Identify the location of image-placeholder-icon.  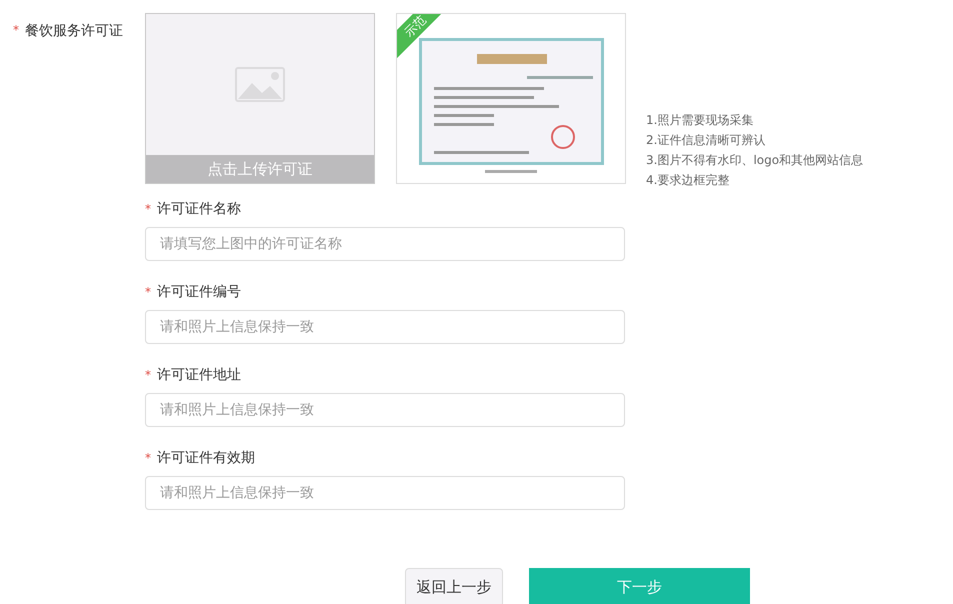
(260, 84).